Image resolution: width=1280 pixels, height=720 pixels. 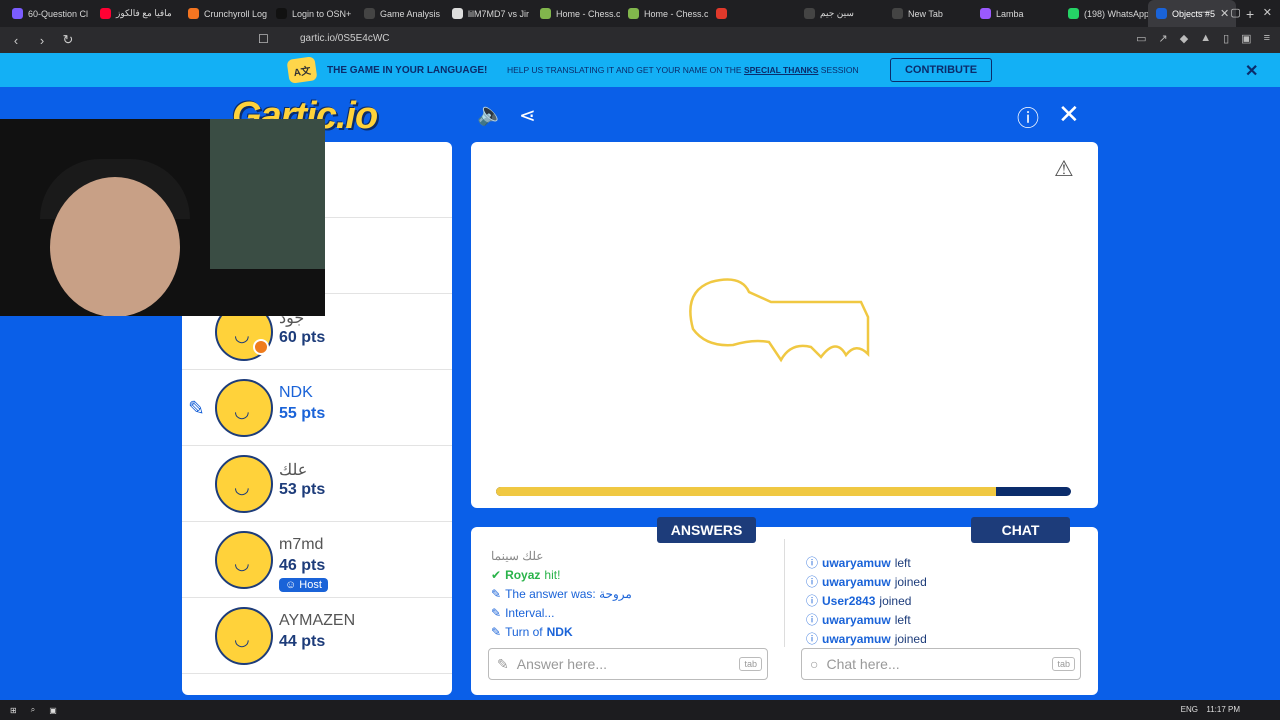 I want to click on timer-bar, so click(x=783, y=491).